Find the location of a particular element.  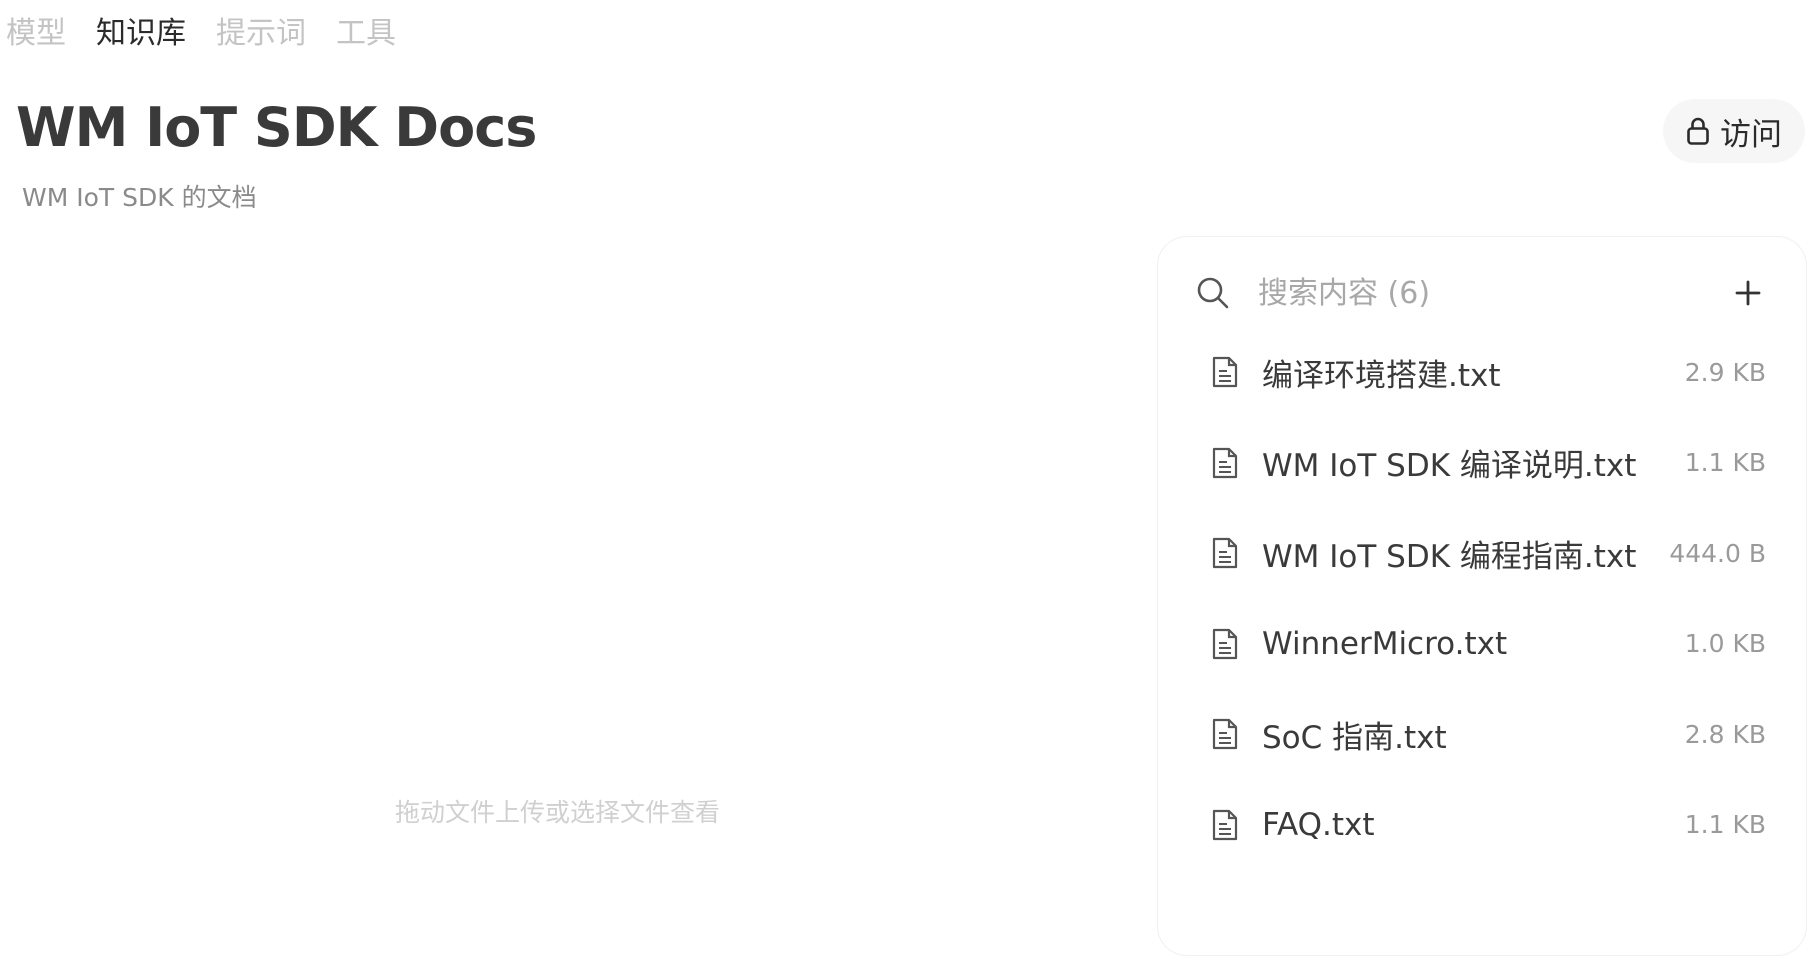

file-size: 444.0 B is located at coordinates (1717, 553).